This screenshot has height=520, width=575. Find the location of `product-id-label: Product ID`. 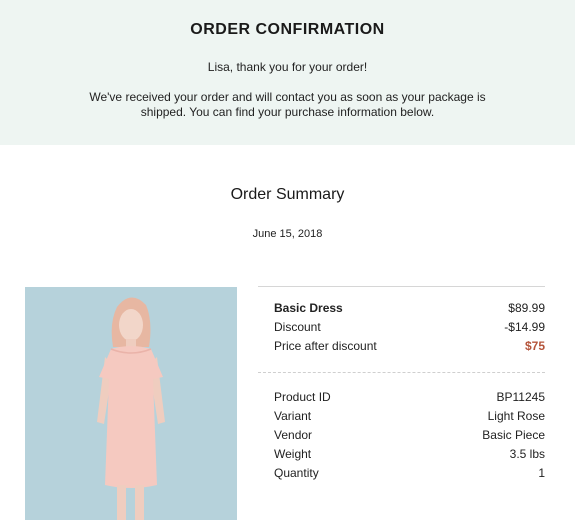

product-id-label: Product ID is located at coordinates (302, 397).